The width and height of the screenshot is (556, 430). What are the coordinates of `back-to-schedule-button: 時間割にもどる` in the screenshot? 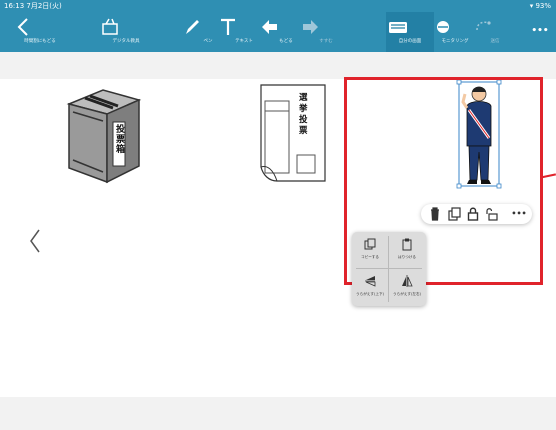 It's located at (40, 32).